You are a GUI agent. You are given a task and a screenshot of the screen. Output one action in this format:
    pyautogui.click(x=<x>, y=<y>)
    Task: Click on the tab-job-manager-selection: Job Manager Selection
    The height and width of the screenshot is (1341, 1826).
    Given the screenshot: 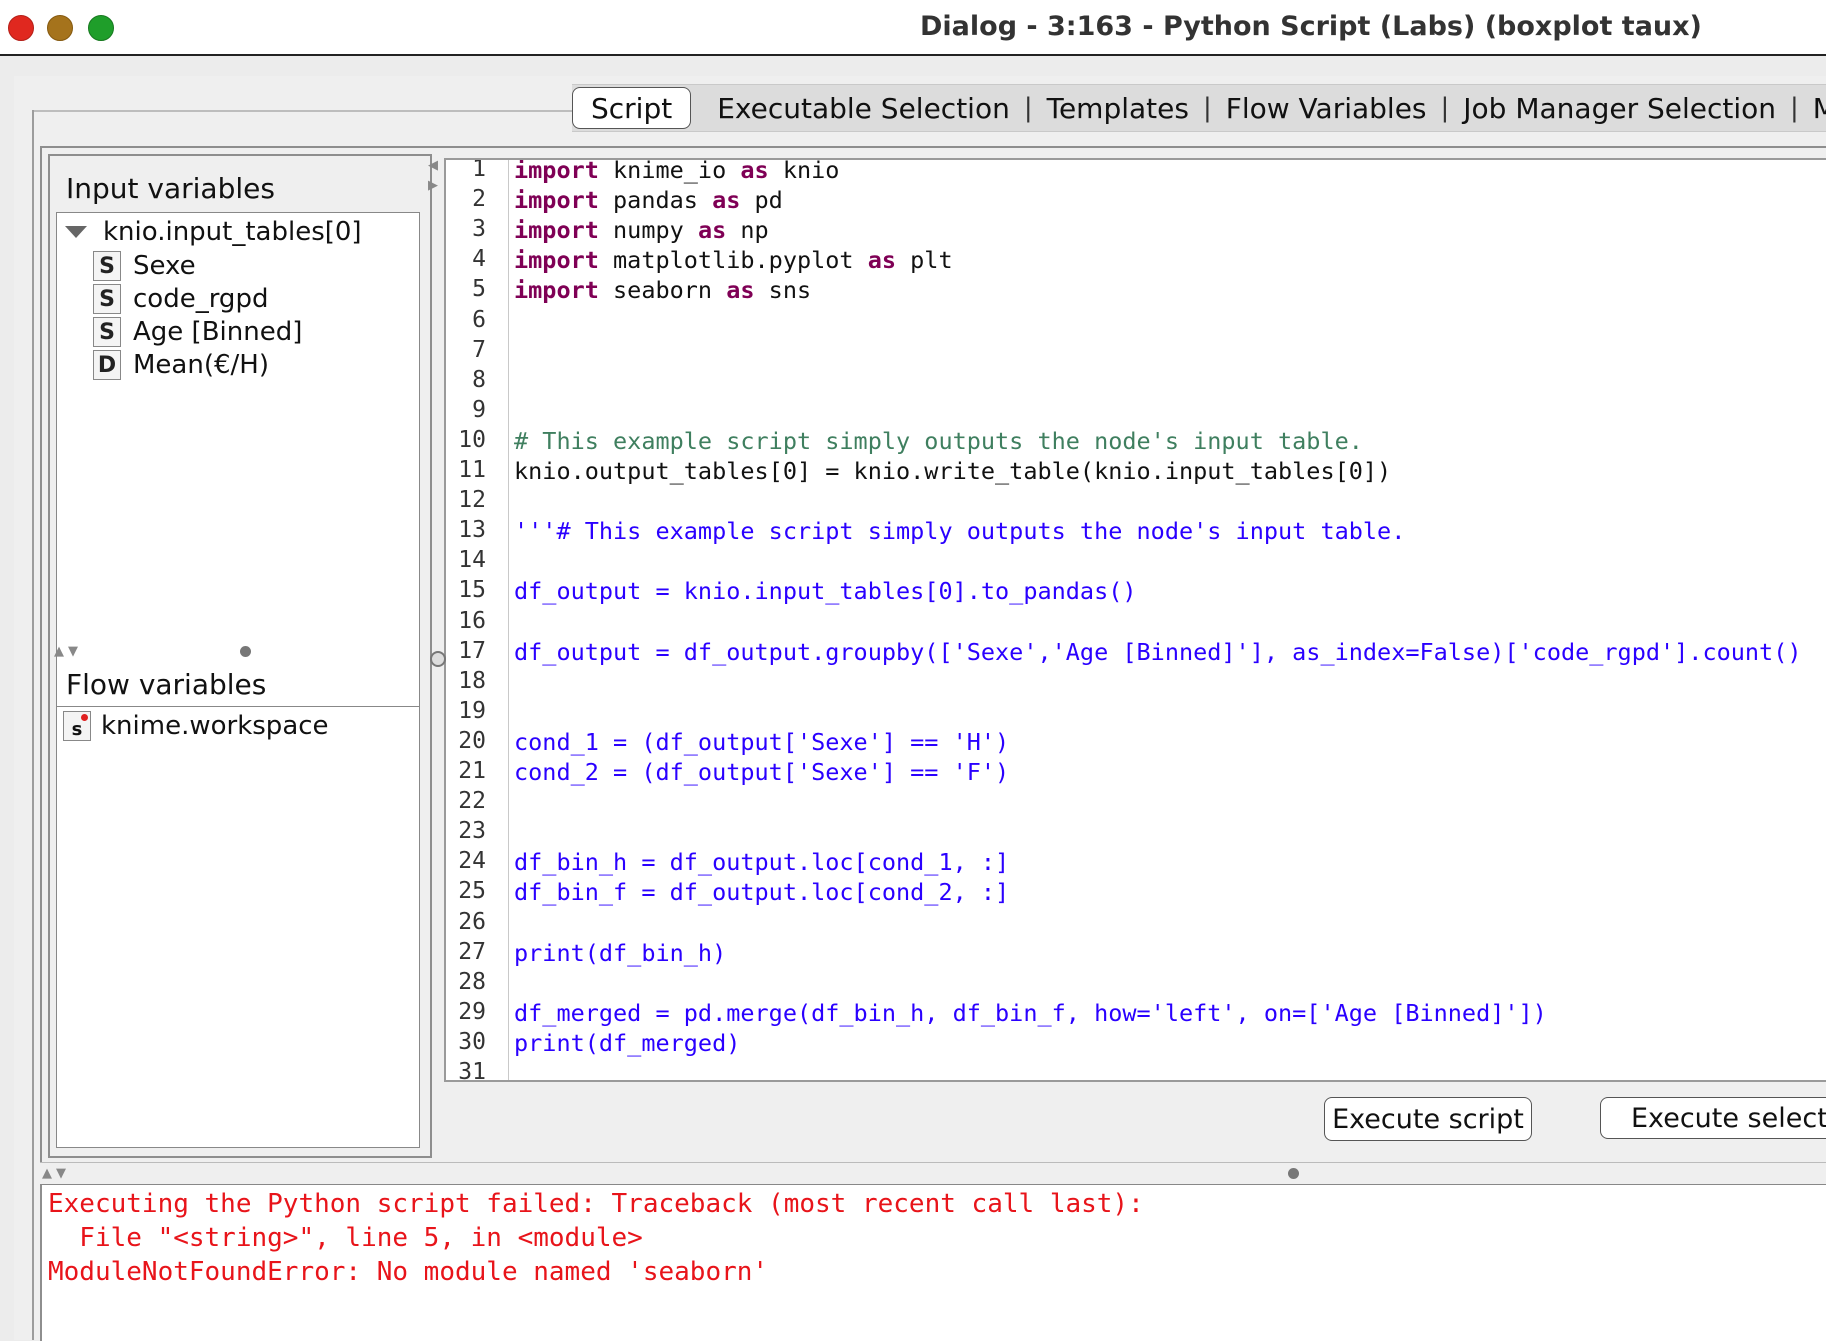 What is the action you would take?
    pyautogui.click(x=1619, y=108)
    